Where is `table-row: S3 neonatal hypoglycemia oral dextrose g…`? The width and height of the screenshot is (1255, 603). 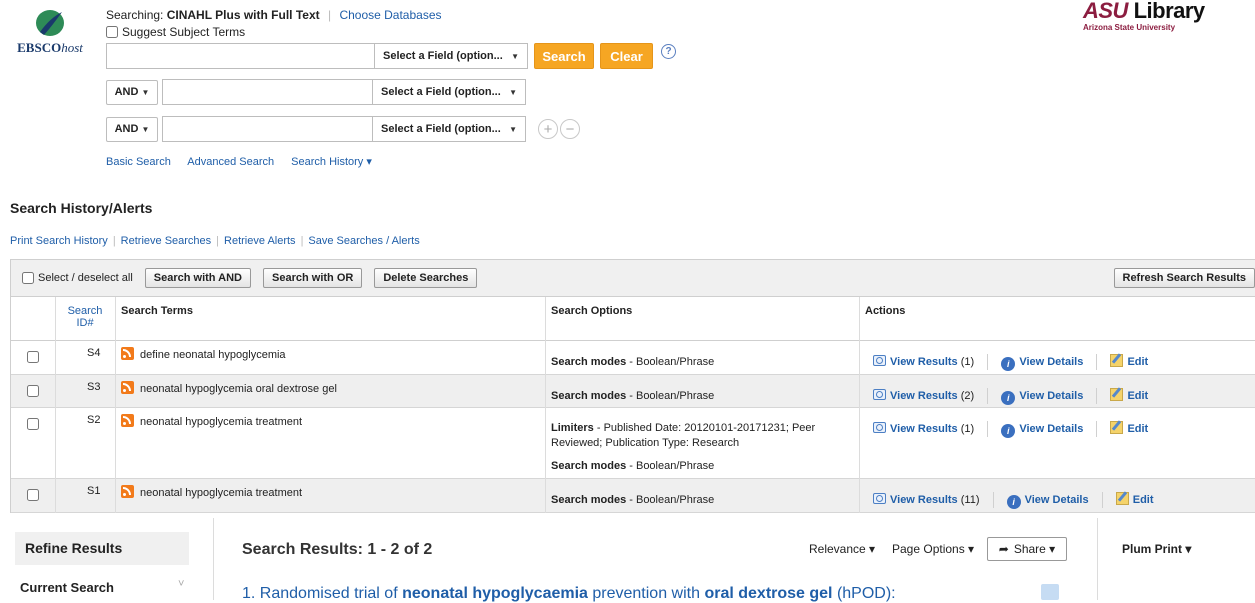 table-row: S3 neonatal hypoglycemia oral dextrose g… is located at coordinates (633, 391).